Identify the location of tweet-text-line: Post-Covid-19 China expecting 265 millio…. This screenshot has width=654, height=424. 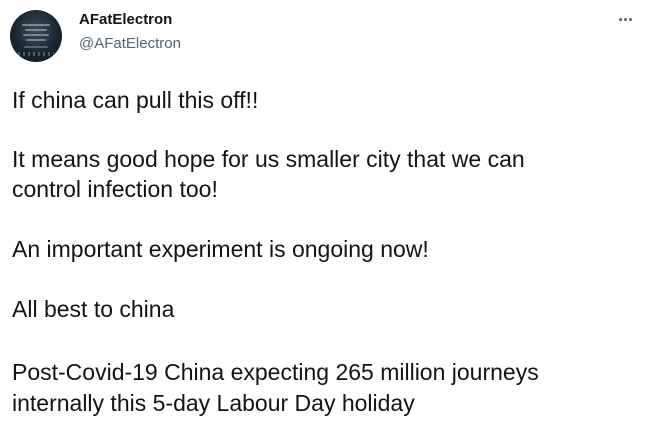
(275, 372).